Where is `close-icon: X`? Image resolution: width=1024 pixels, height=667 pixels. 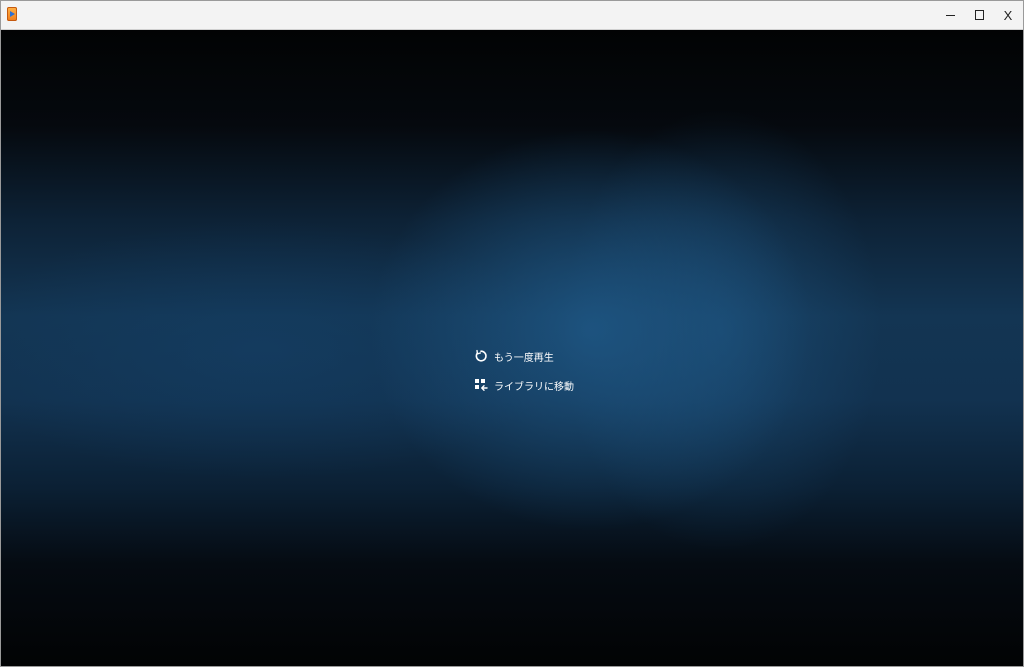 close-icon: X is located at coordinates (1008, 15).